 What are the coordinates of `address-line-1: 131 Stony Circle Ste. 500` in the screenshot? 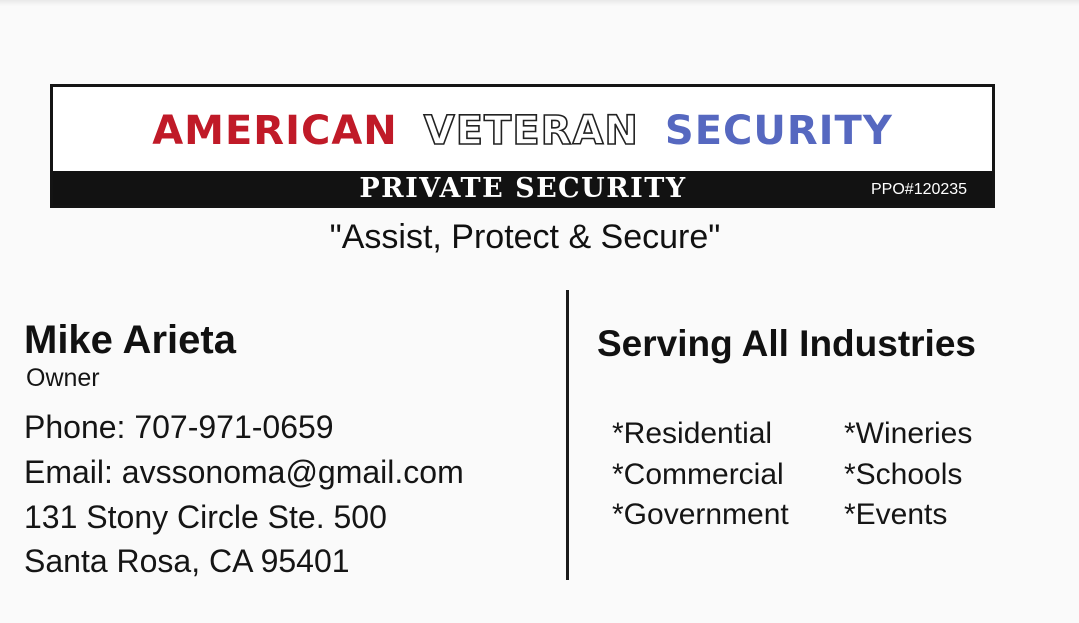 It's located at (205, 517).